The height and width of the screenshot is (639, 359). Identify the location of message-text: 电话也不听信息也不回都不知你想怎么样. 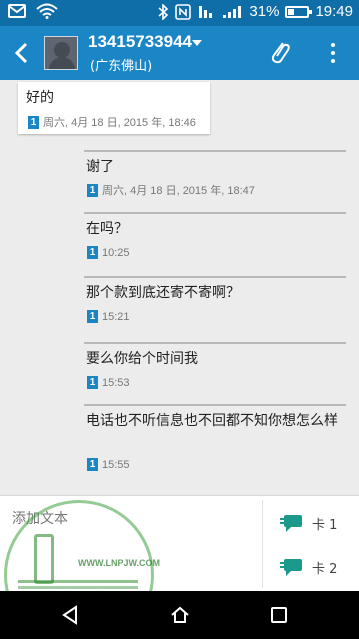
(212, 421).